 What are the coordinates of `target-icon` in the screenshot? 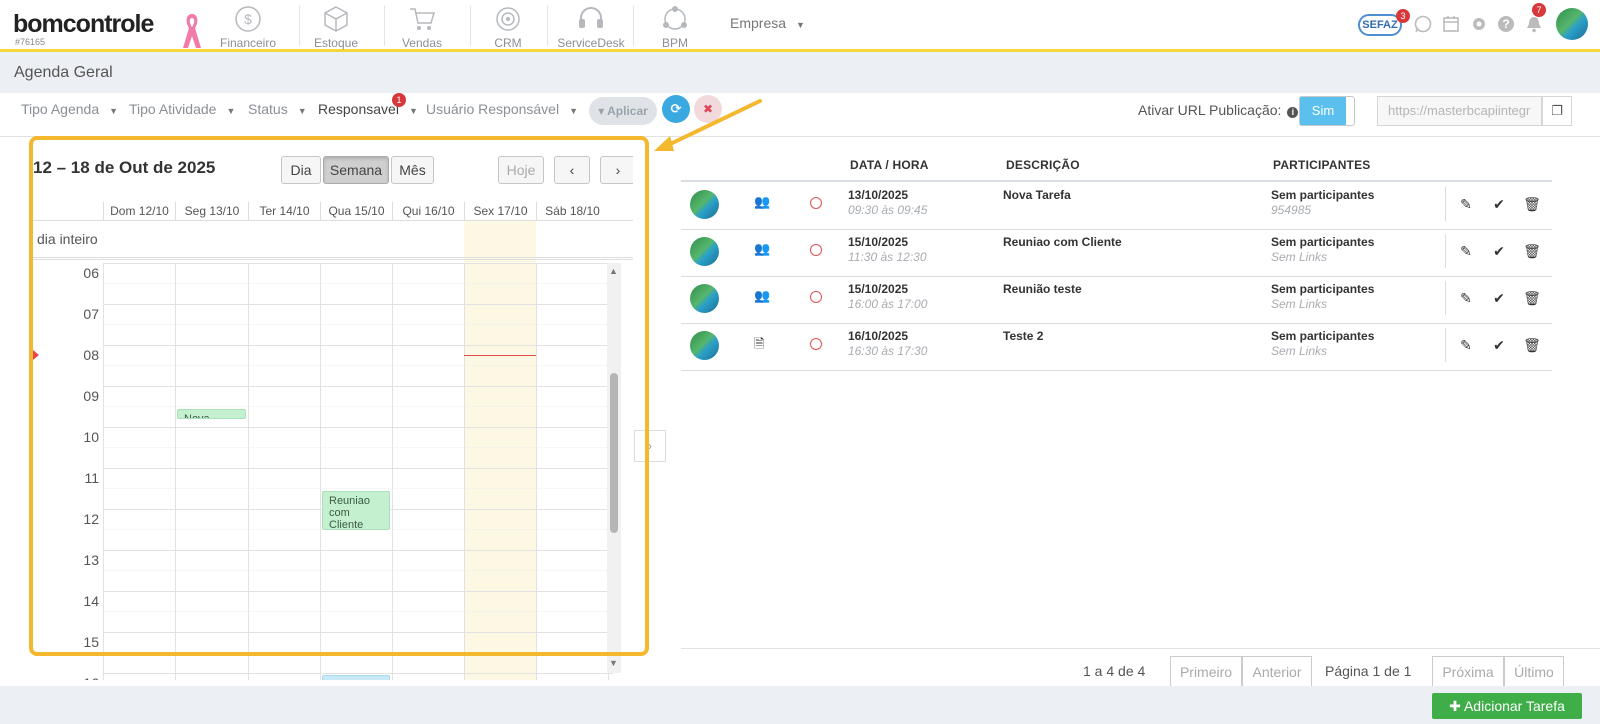 It's located at (508, 19).